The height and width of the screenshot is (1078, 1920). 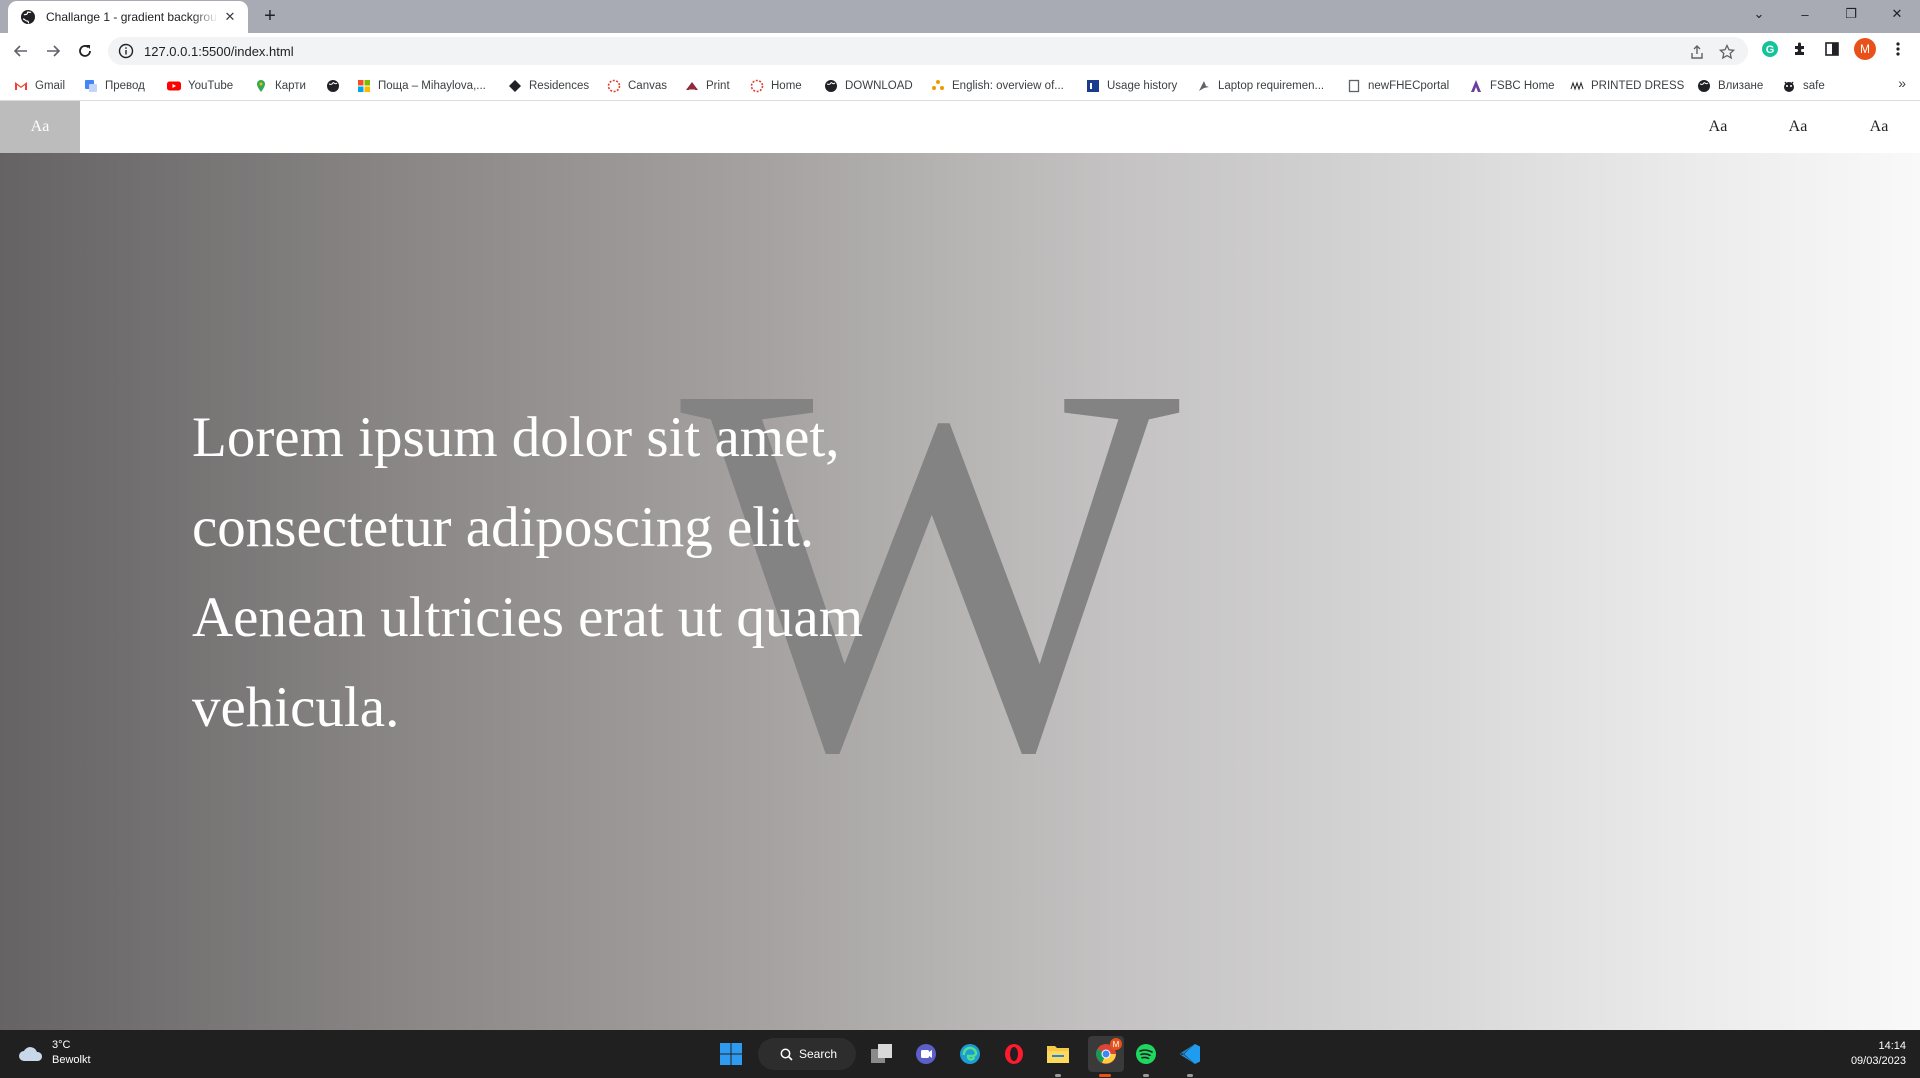 What do you see at coordinates (1093, 86) in the screenshot?
I see `usage-icon` at bounding box center [1093, 86].